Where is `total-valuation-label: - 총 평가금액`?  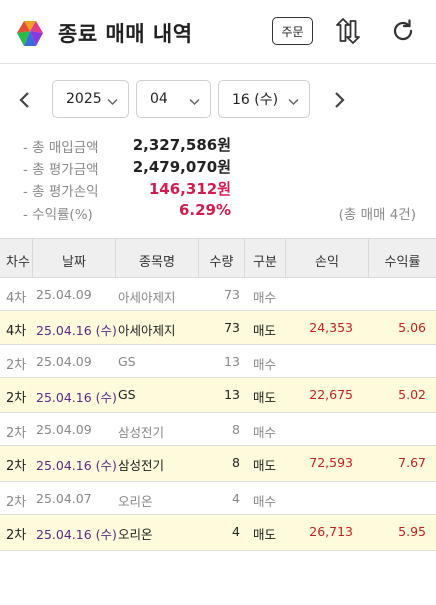
total-valuation-label: - 총 평가금액 is located at coordinates (61, 170).